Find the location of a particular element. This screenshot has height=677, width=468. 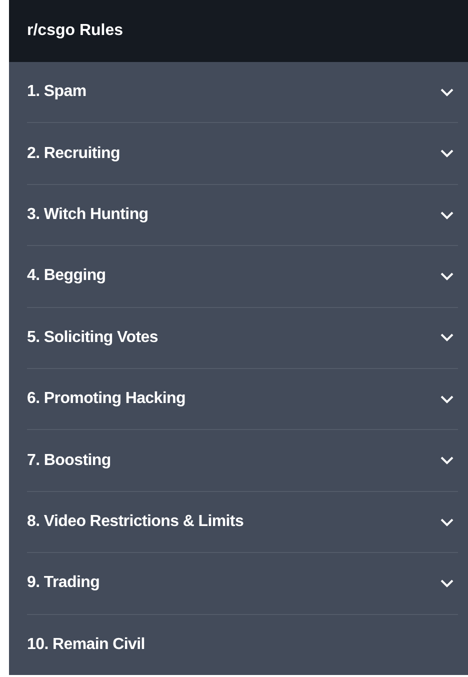

rule-item: 5. Soliciting Votes is located at coordinates (242, 337).